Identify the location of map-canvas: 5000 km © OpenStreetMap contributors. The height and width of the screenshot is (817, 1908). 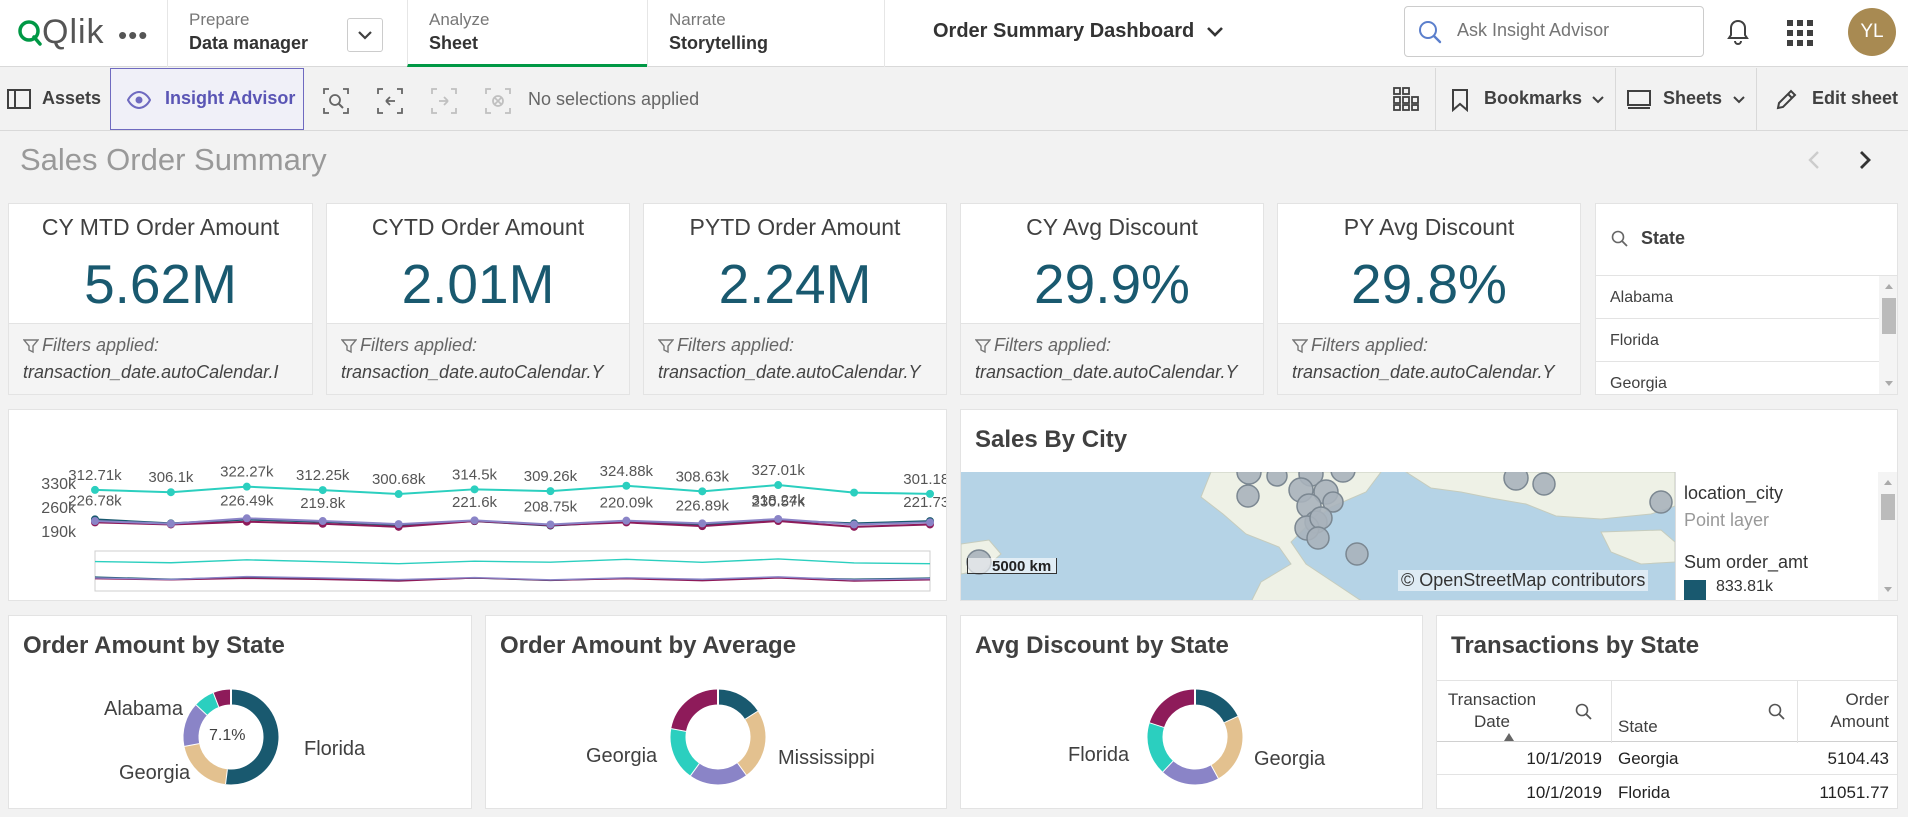
(1318, 536).